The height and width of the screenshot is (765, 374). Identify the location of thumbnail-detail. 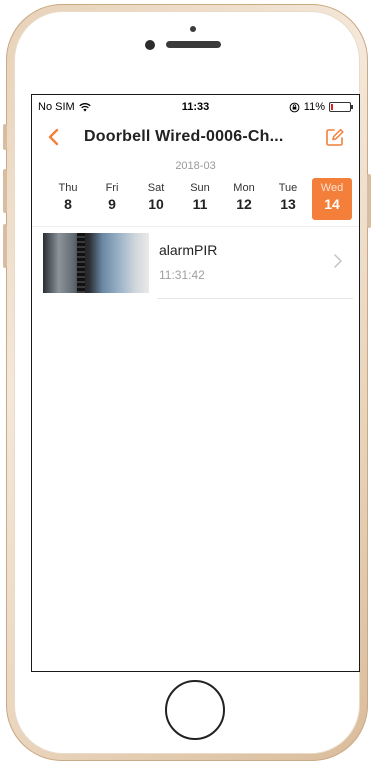
(81, 263).